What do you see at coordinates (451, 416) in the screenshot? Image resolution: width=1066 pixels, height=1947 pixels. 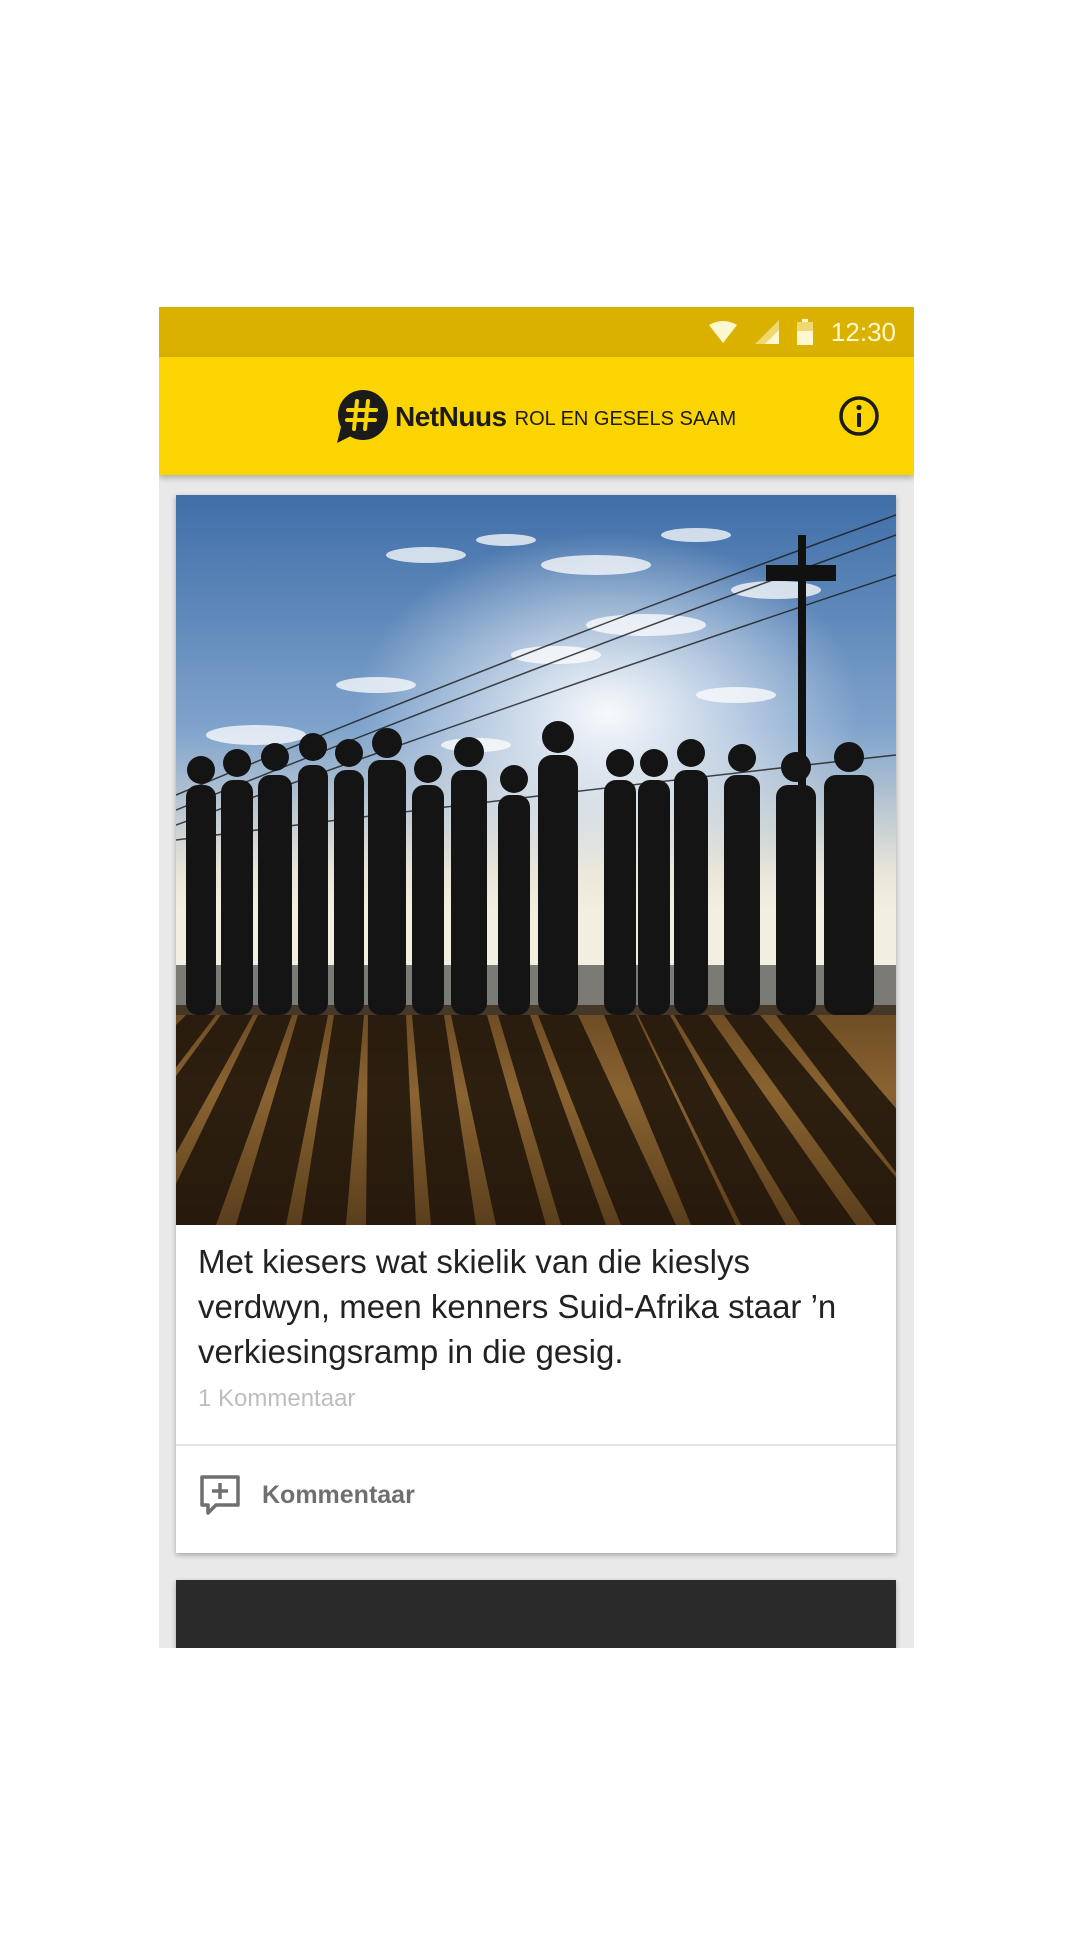 I see `app-brand-name: NetNuus` at bounding box center [451, 416].